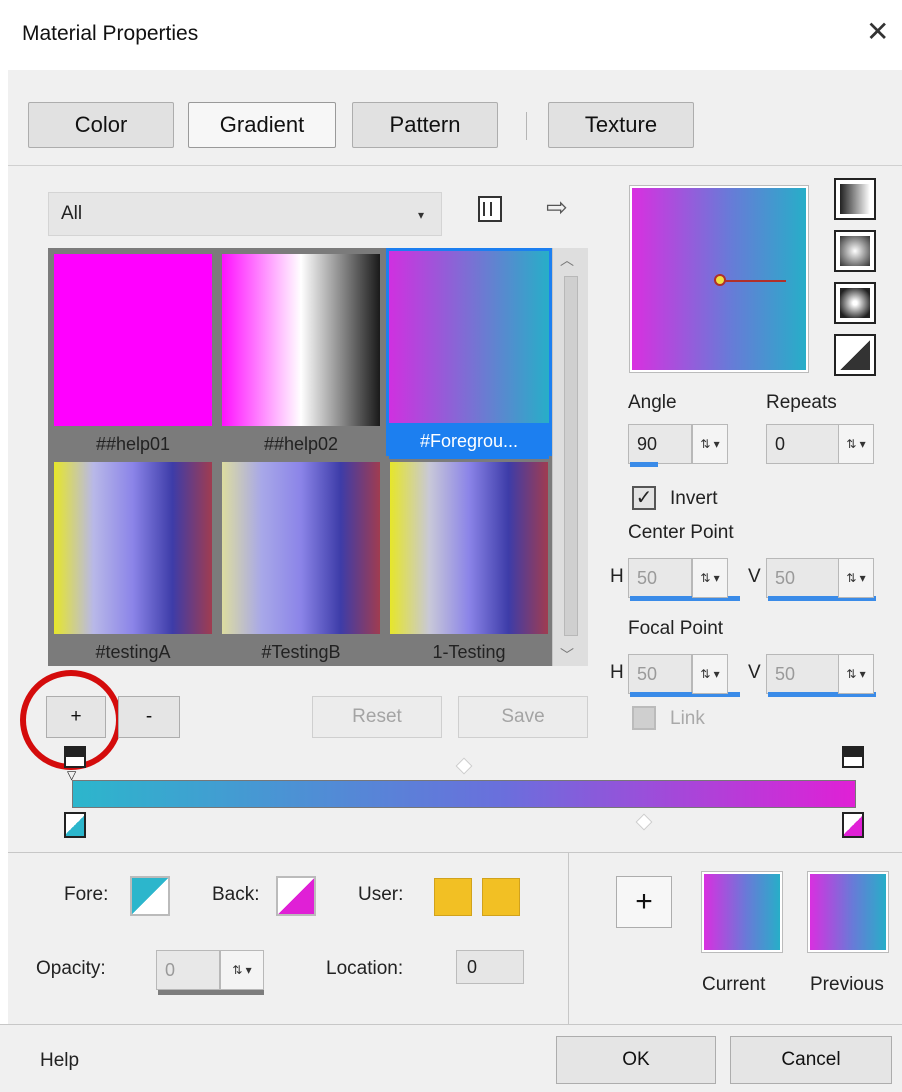 This screenshot has width=902, height=1092. I want to click on focal-h-input: 50, so click(660, 674).